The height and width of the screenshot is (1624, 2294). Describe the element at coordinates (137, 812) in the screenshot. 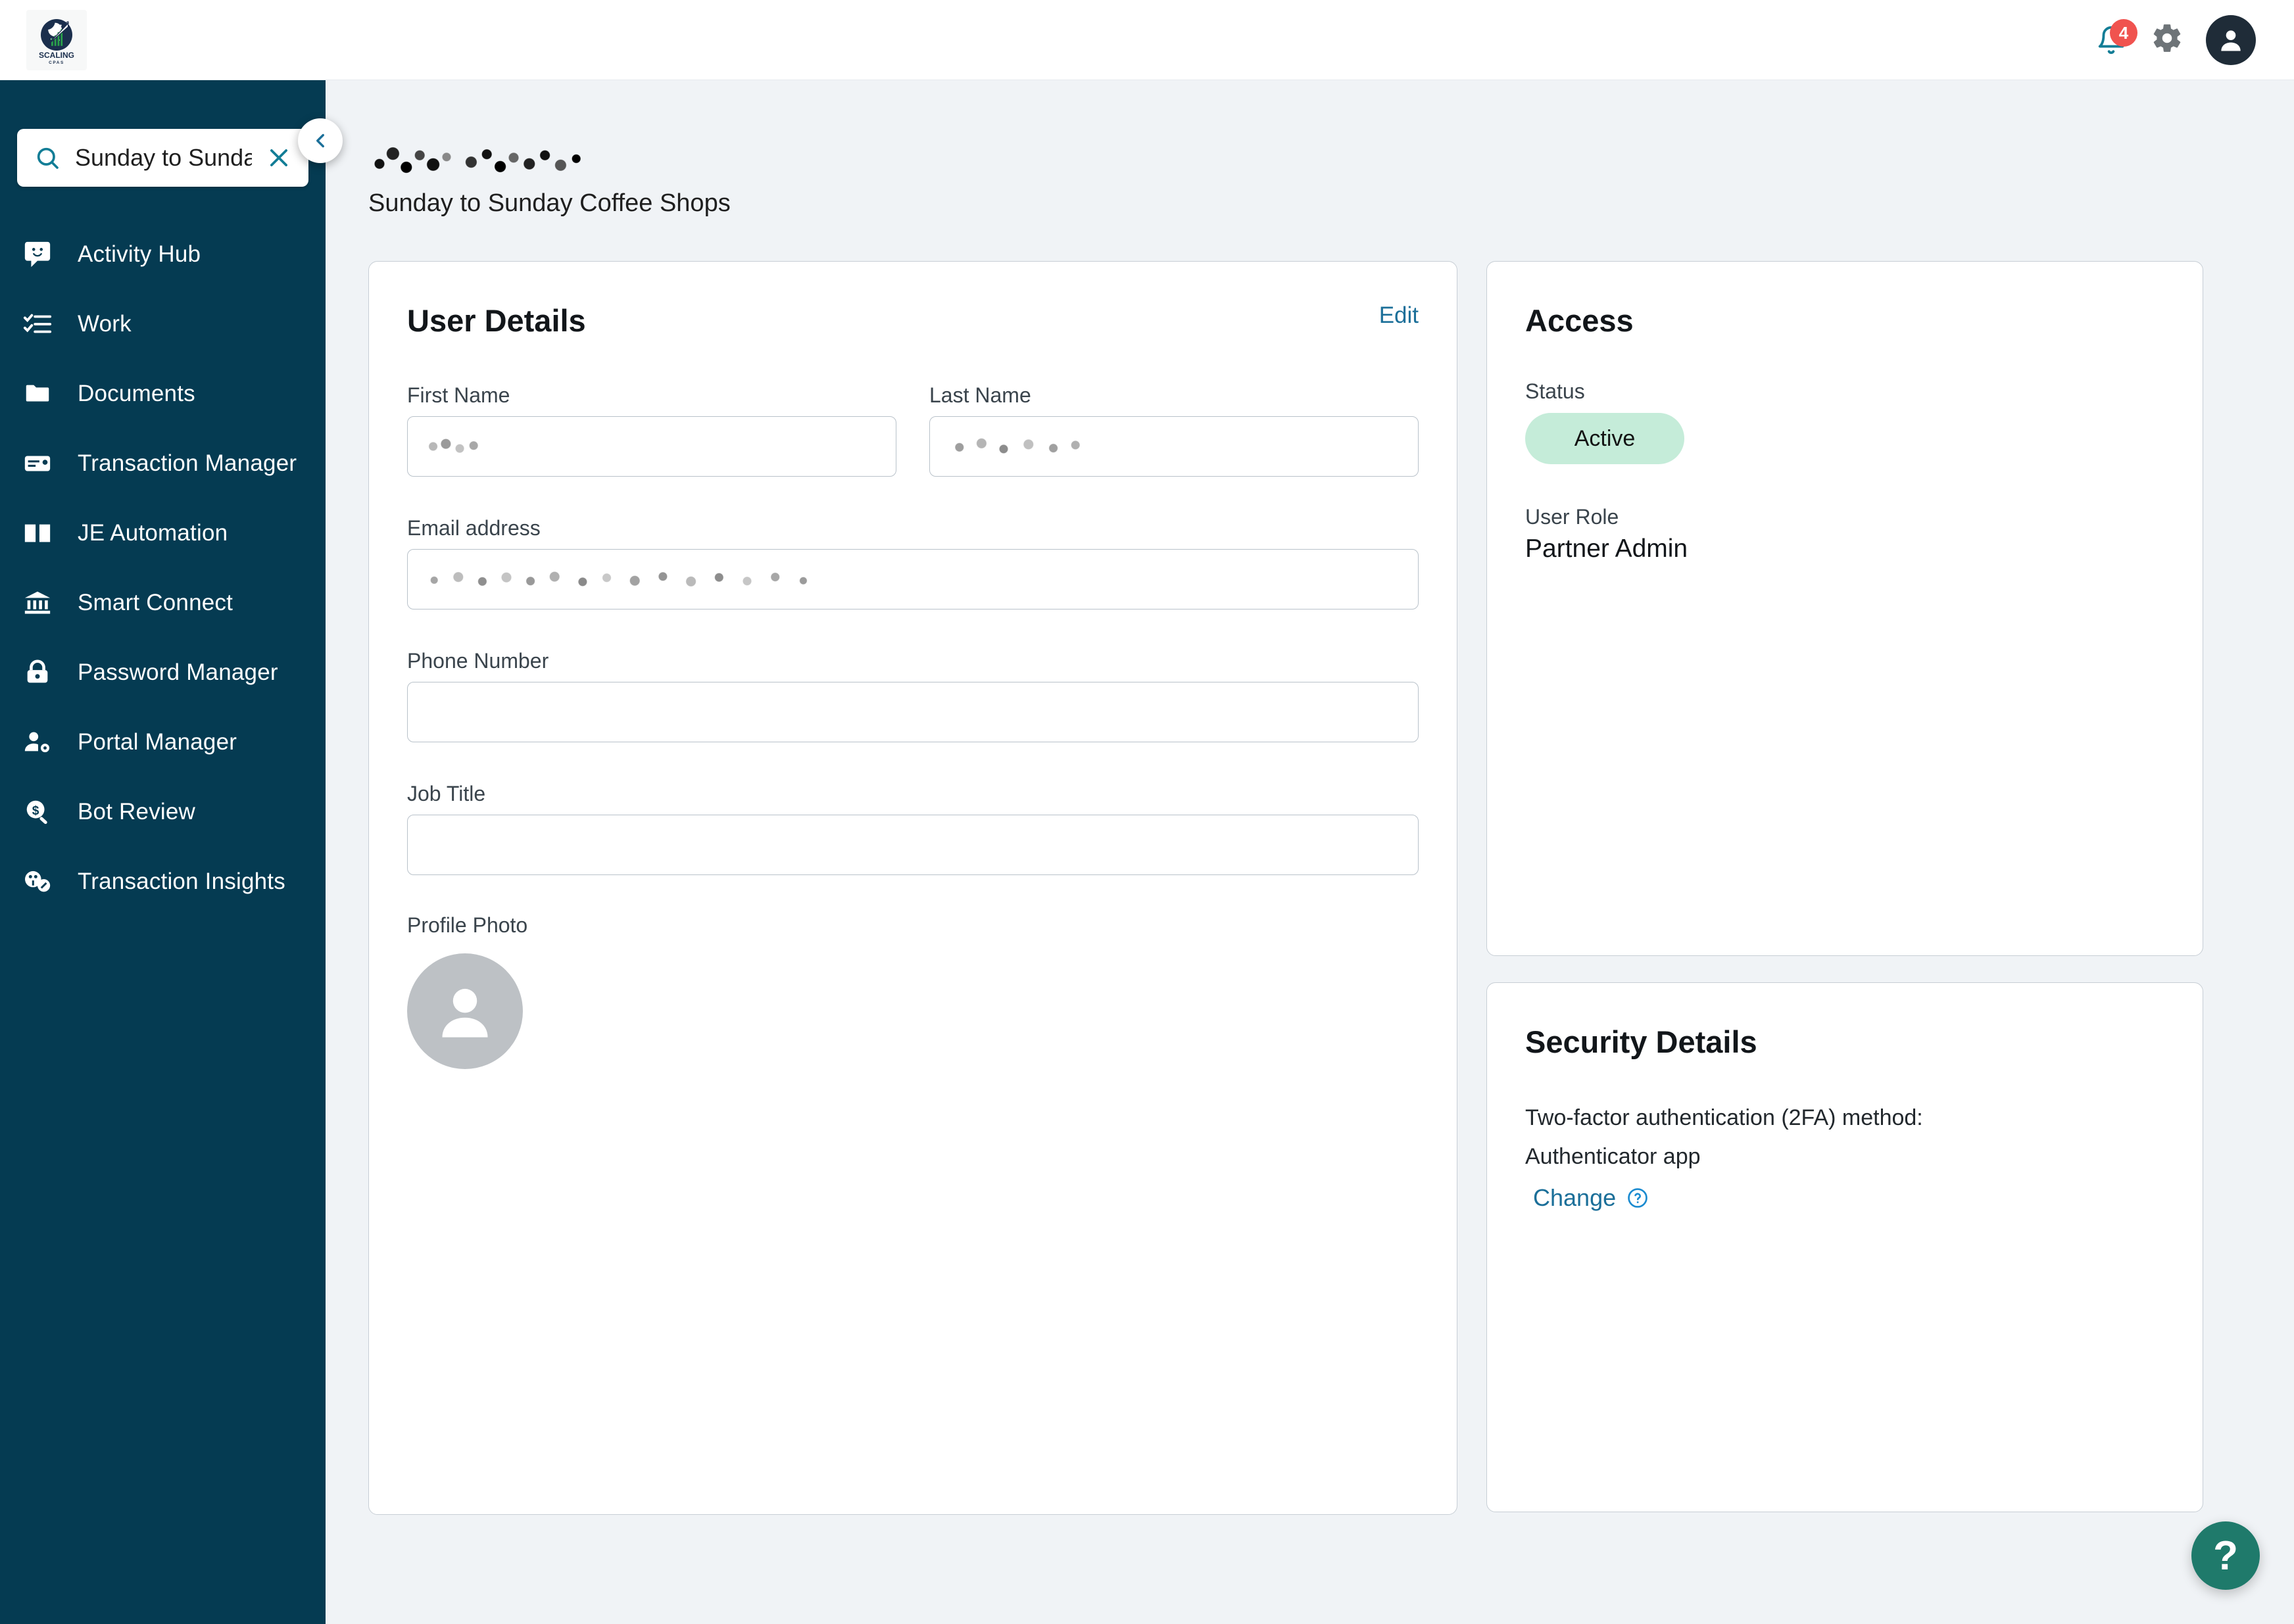

I see `sidebar-item-label: Bot Review` at that location.